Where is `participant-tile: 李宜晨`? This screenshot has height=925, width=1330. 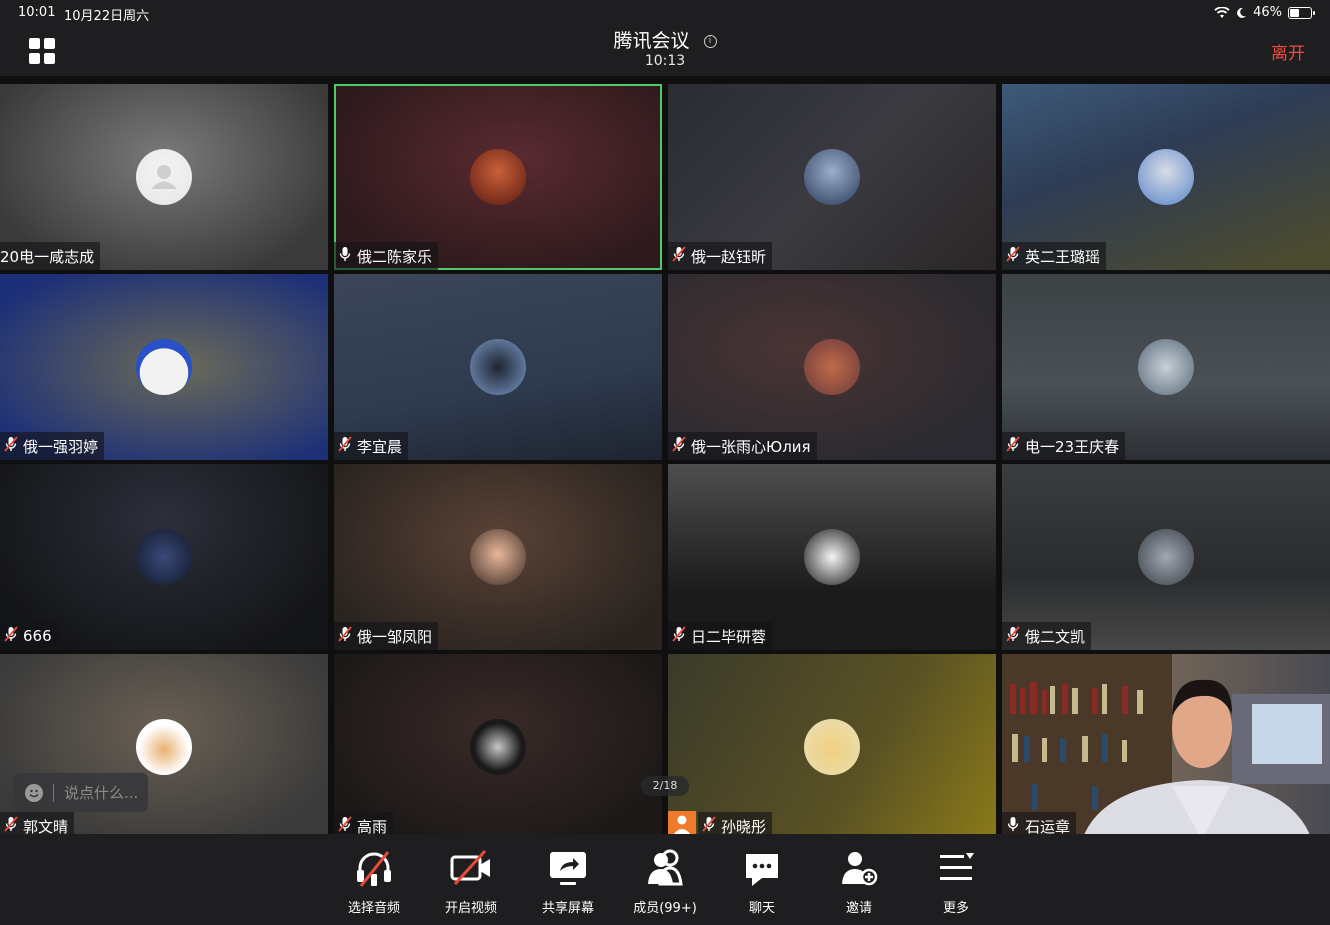
participant-tile: 李宜晨 is located at coordinates (498, 367).